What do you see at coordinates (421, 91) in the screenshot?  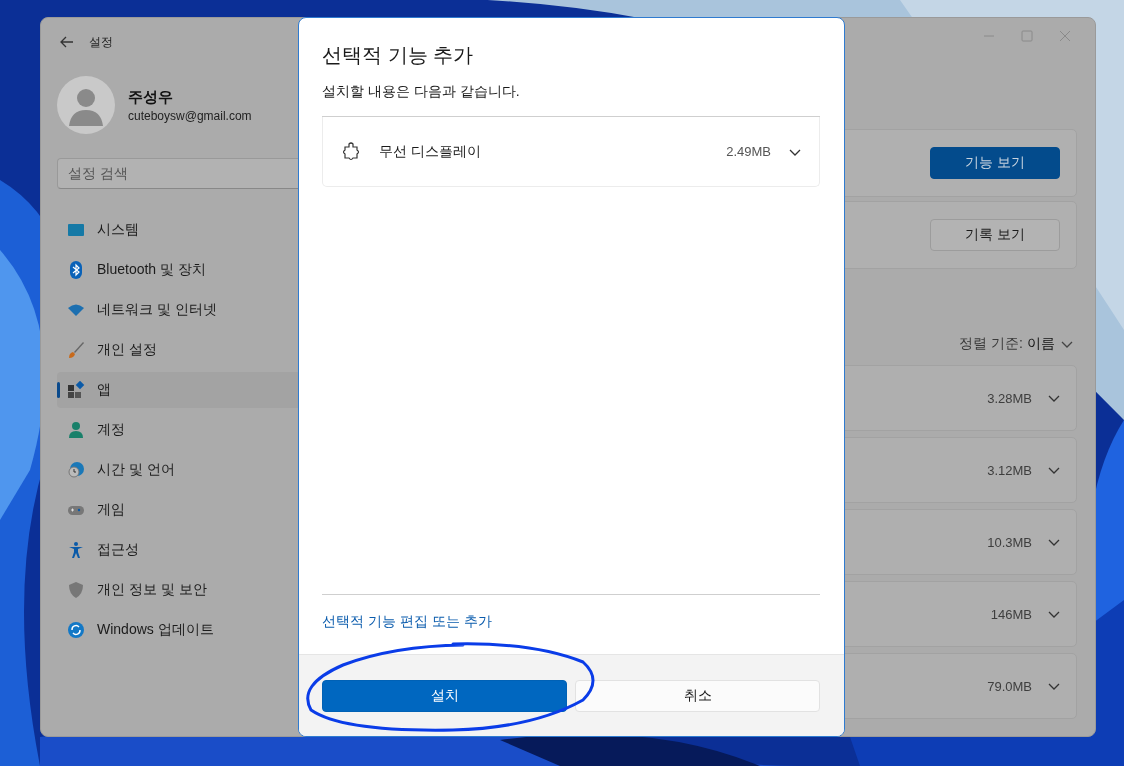 I see `dialog-subtitle: 설치할 내용은 다음과 같습니다.` at bounding box center [421, 91].